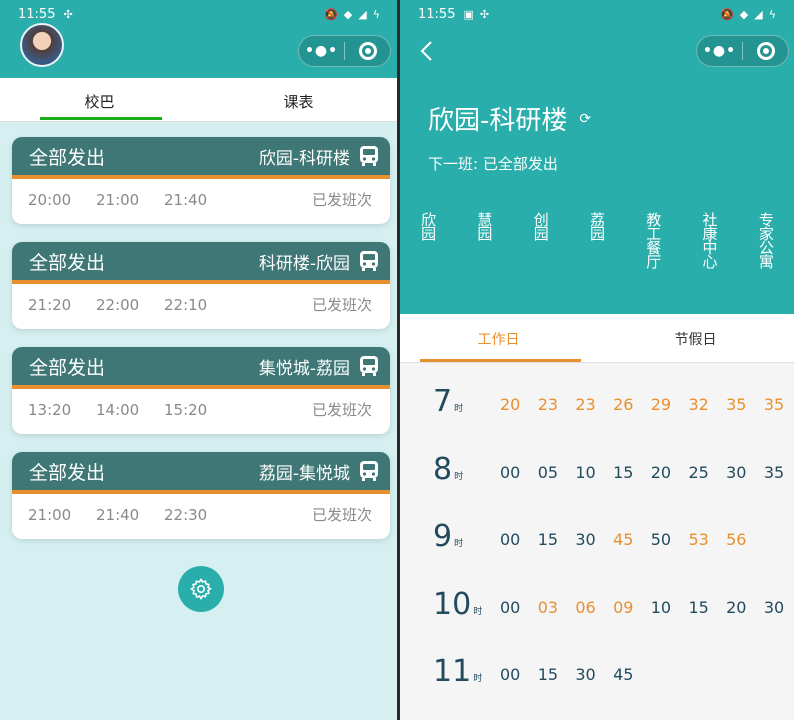  What do you see at coordinates (199, 39) in the screenshot?
I see `app-header: 11:55 ✣ 🔕 ◆ ◢ ϟ •●•` at bounding box center [199, 39].